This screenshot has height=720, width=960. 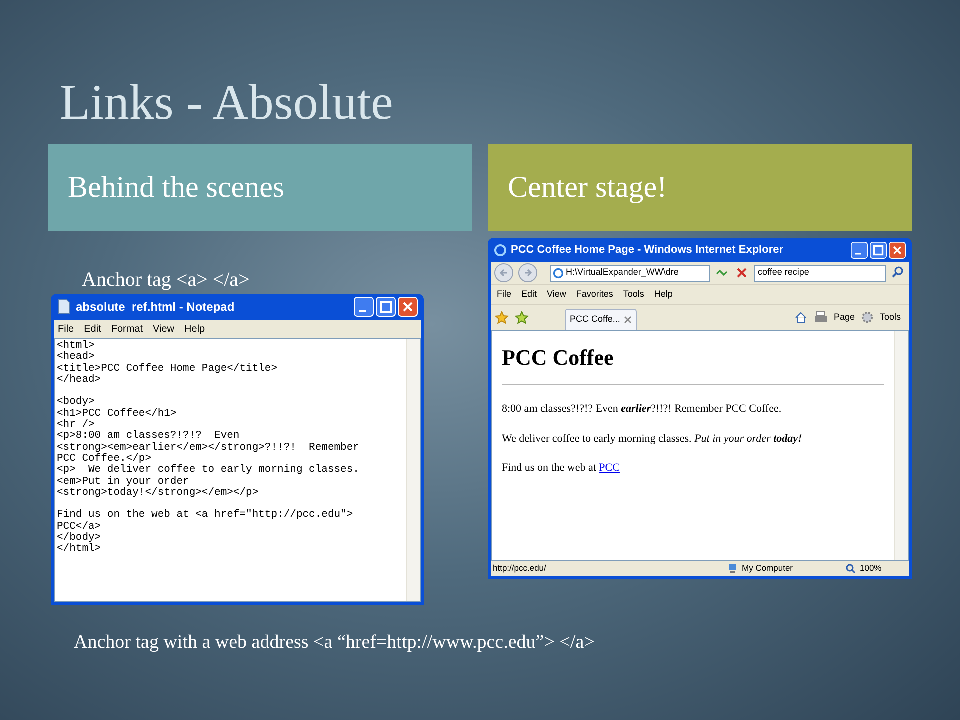 What do you see at coordinates (892, 317) in the screenshot?
I see `tools-menu: Tools` at bounding box center [892, 317].